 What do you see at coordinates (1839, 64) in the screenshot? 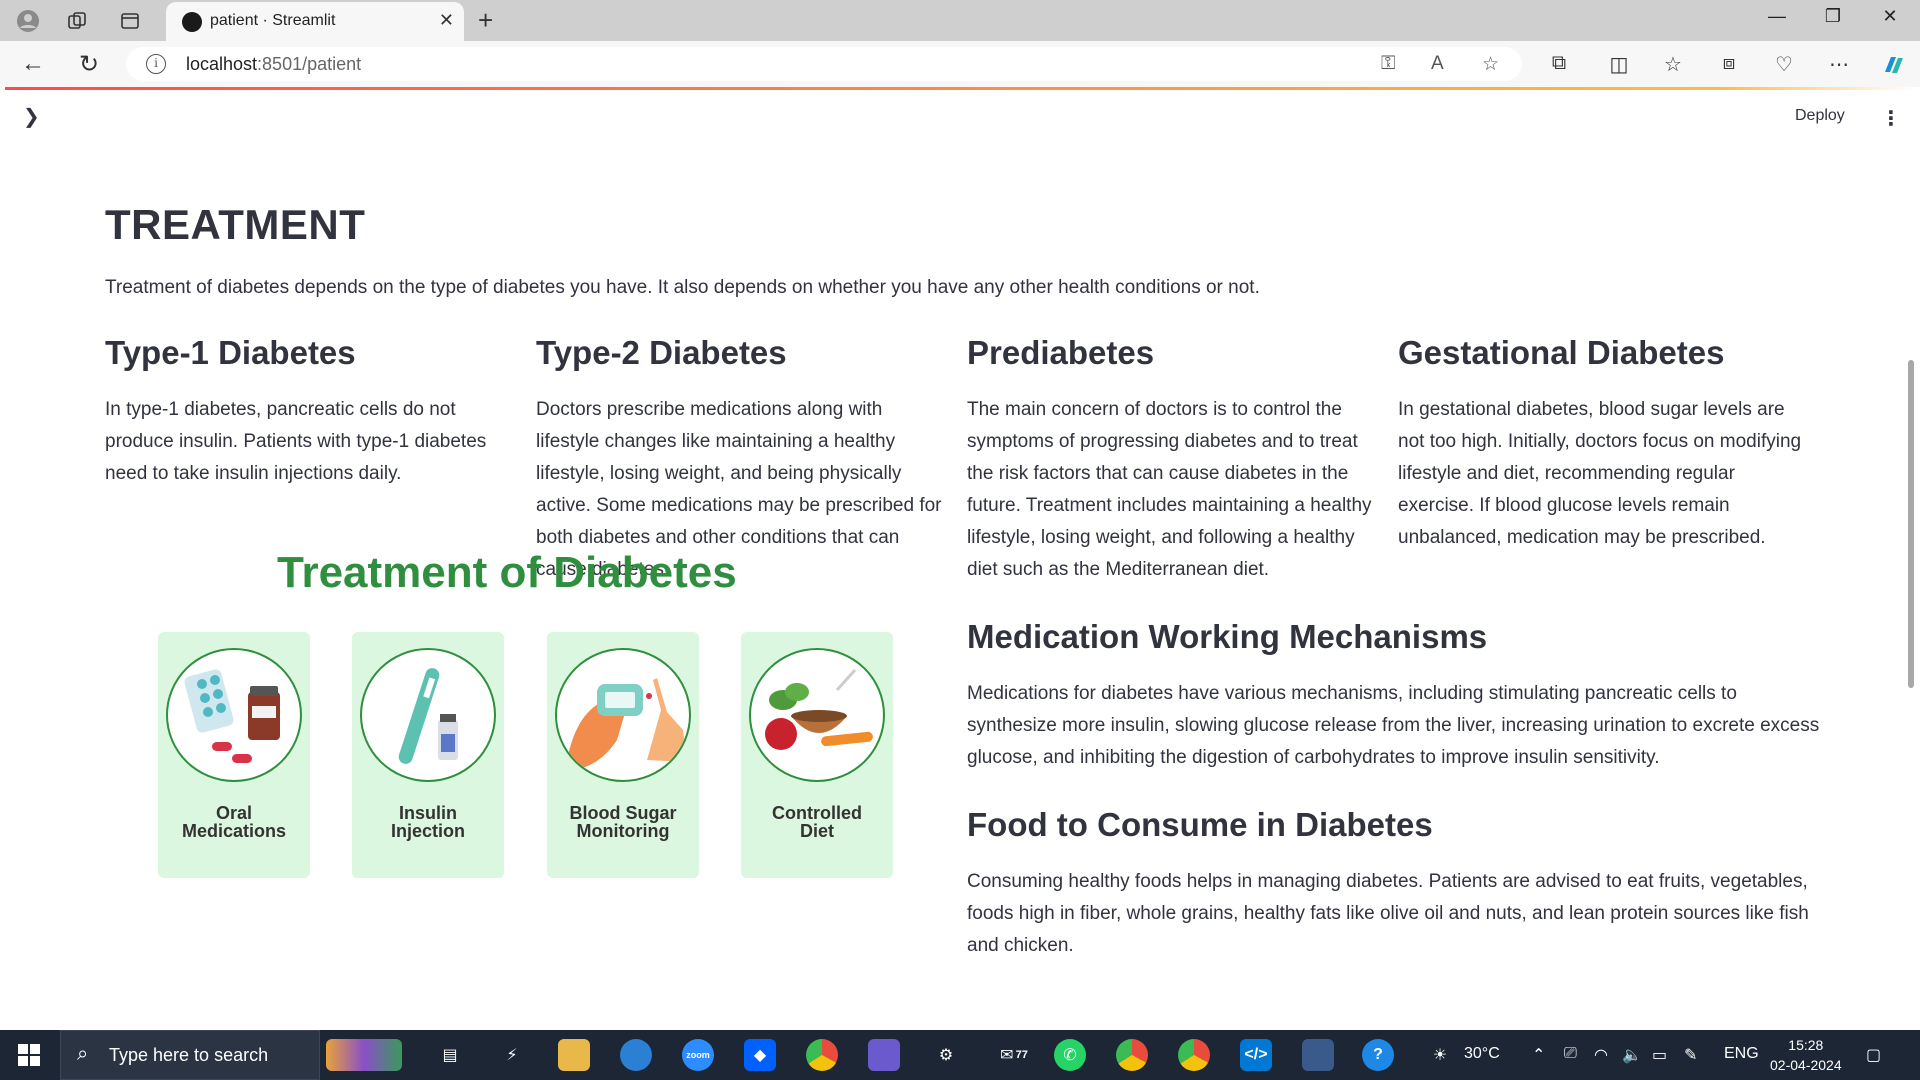
I see `more-menu-icon: ⋯` at bounding box center [1839, 64].